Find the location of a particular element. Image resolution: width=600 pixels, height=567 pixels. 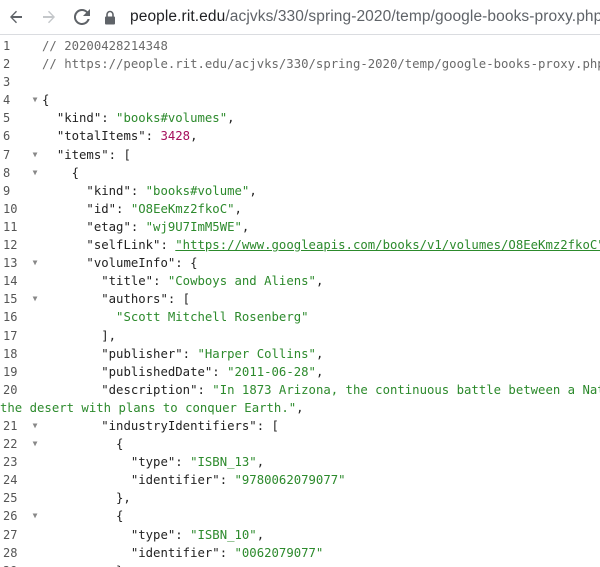

code-line: 25 }, is located at coordinates (300, 498).